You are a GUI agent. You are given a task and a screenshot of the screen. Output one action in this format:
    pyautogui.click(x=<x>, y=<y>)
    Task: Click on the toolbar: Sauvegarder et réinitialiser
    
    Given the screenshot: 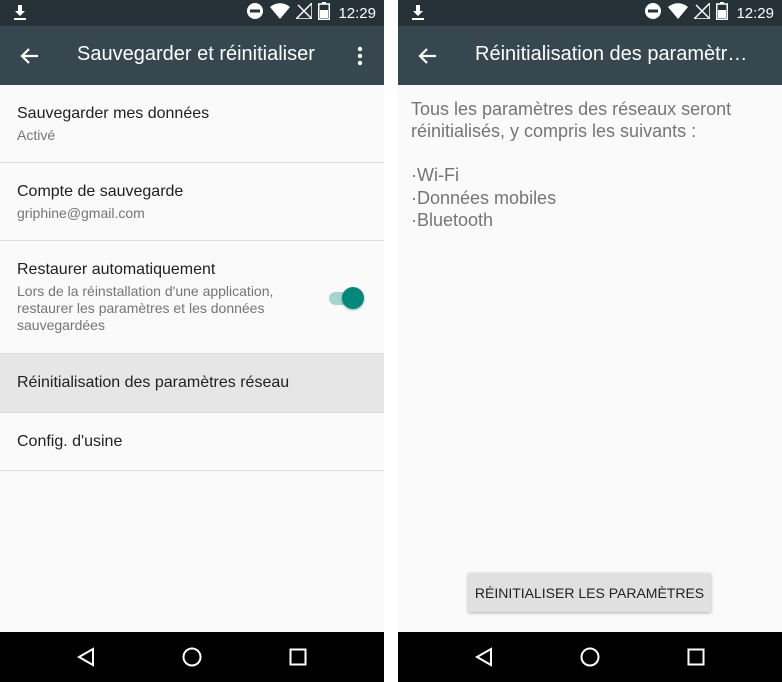 What is the action you would take?
    pyautogui.click(x=192, y=55)
    